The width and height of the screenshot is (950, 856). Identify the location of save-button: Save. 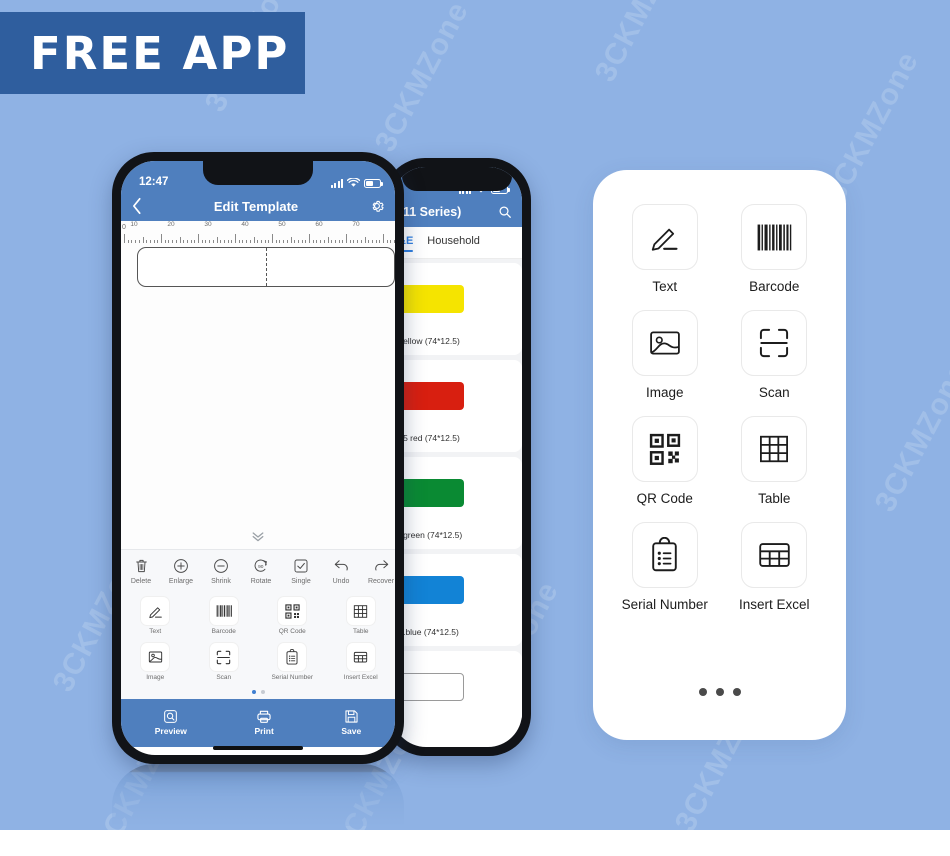
(351, 722).